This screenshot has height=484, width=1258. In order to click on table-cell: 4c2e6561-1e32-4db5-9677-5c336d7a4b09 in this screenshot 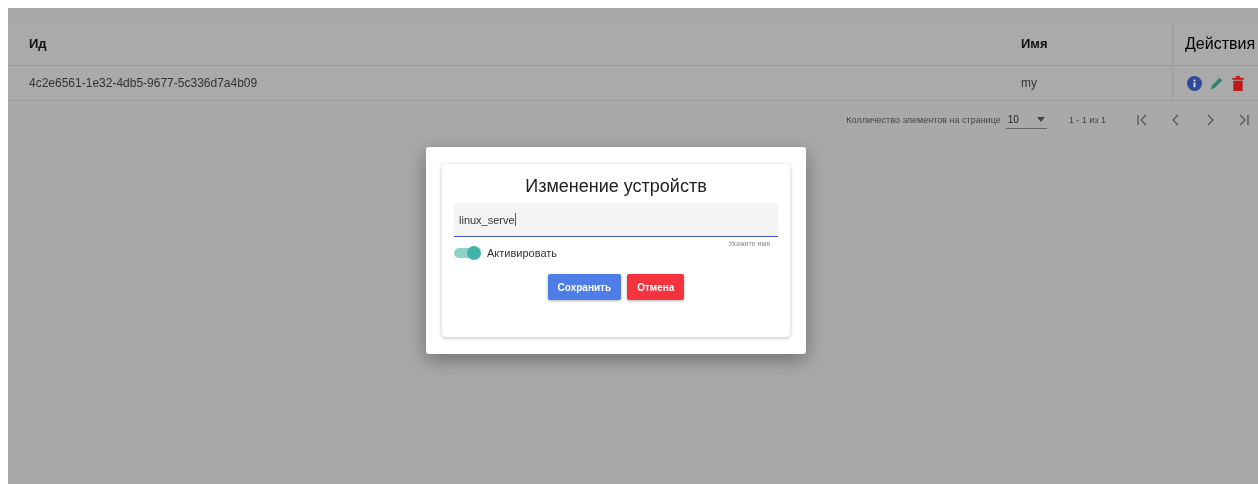, I will do `click(143, 83)`.